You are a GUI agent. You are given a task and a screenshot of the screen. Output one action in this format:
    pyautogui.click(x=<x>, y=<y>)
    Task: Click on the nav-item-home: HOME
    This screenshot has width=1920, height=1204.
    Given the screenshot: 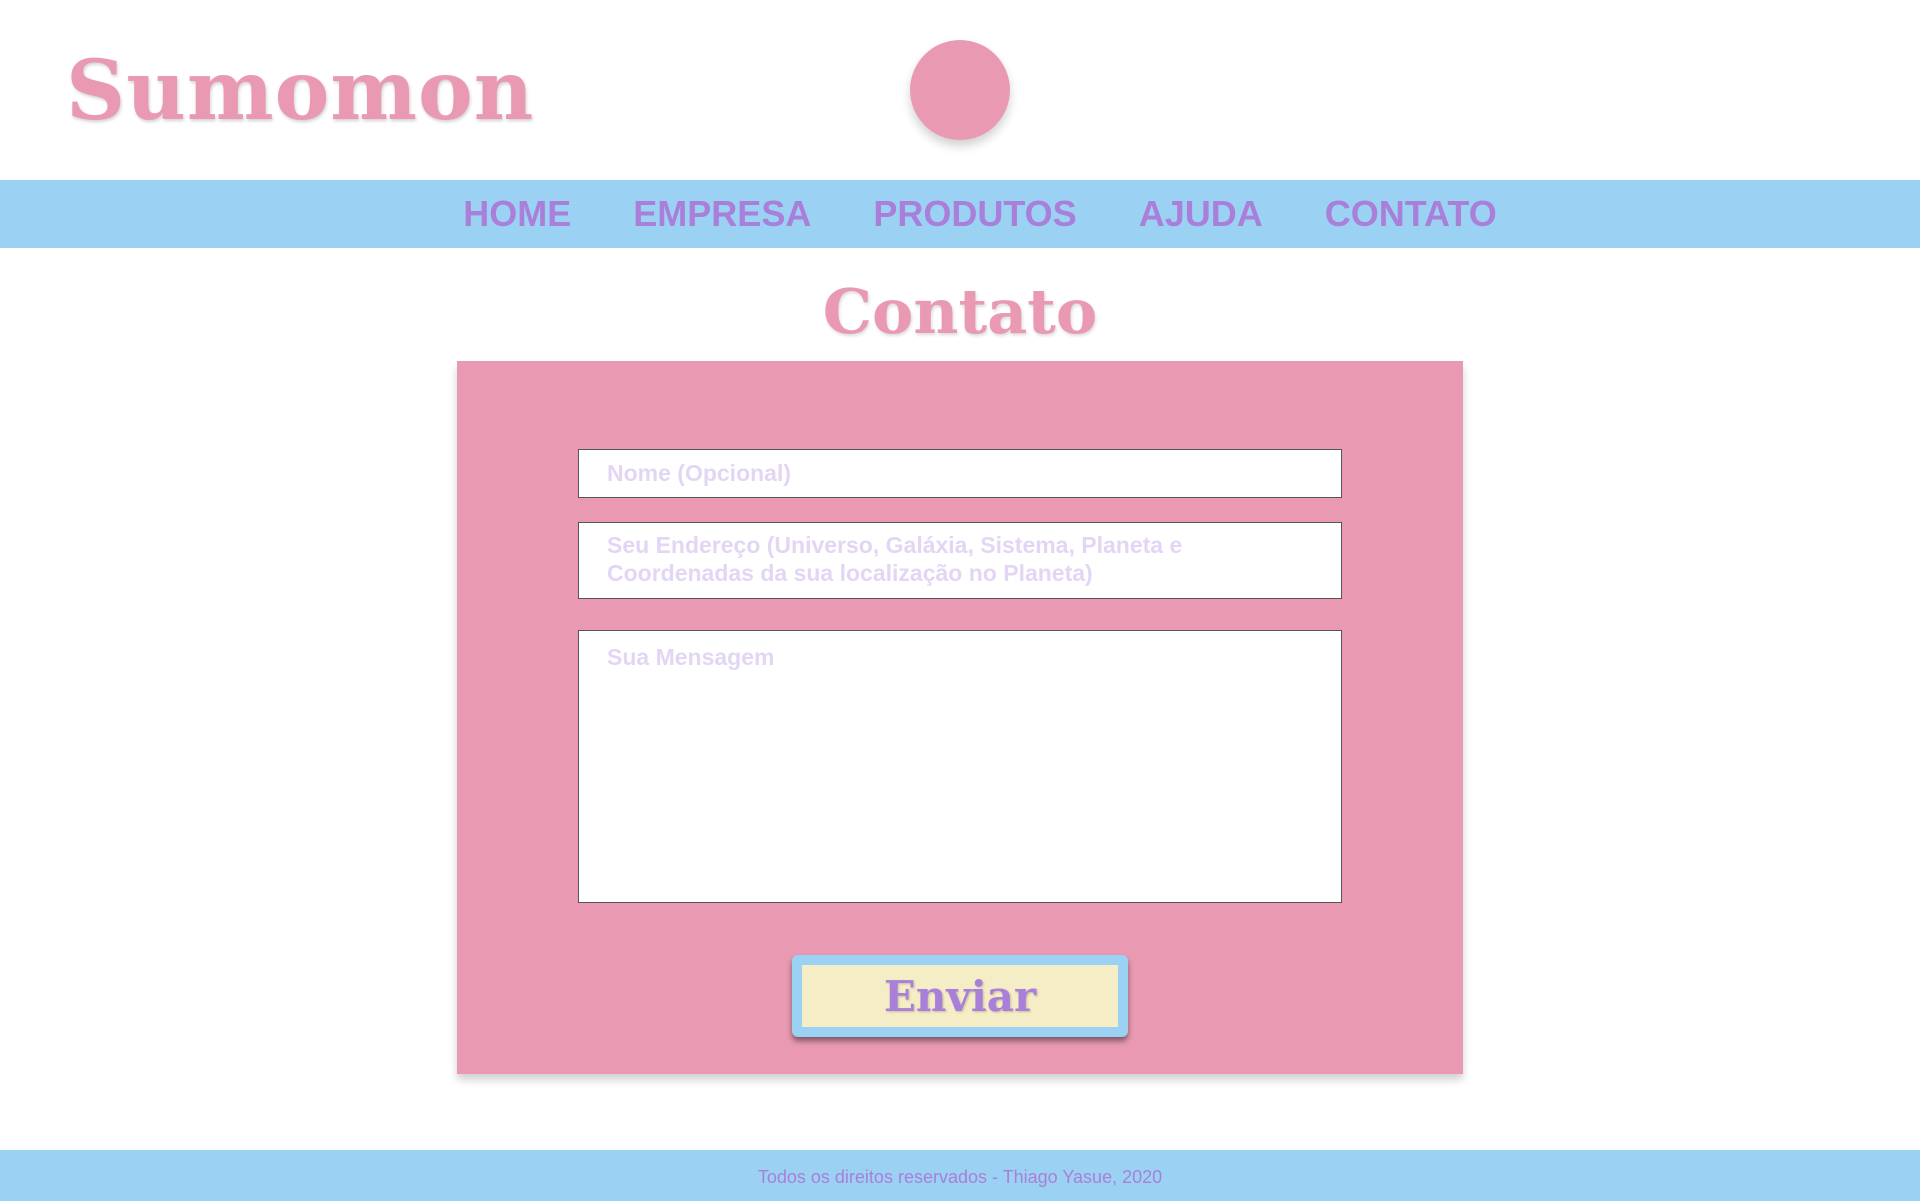 What is the action you would take?
    pyautogui.click(x=517, y=214)
    